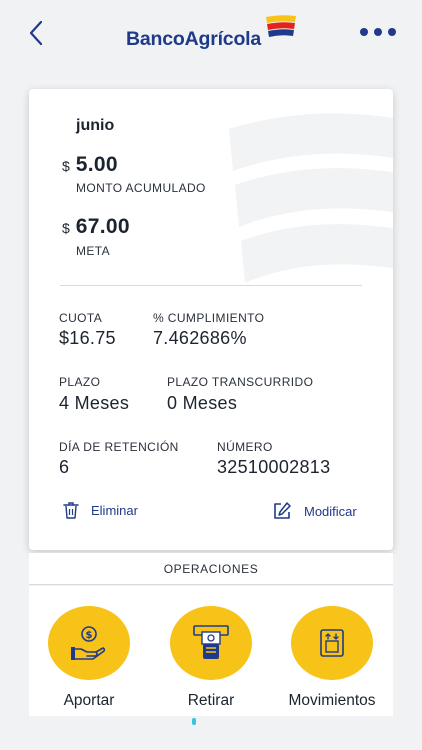 The height and width of the screenshot is (750, 422). Describe the element at coordinates (66, 228) in the screenshot. I see `target-currency: $` at that location.